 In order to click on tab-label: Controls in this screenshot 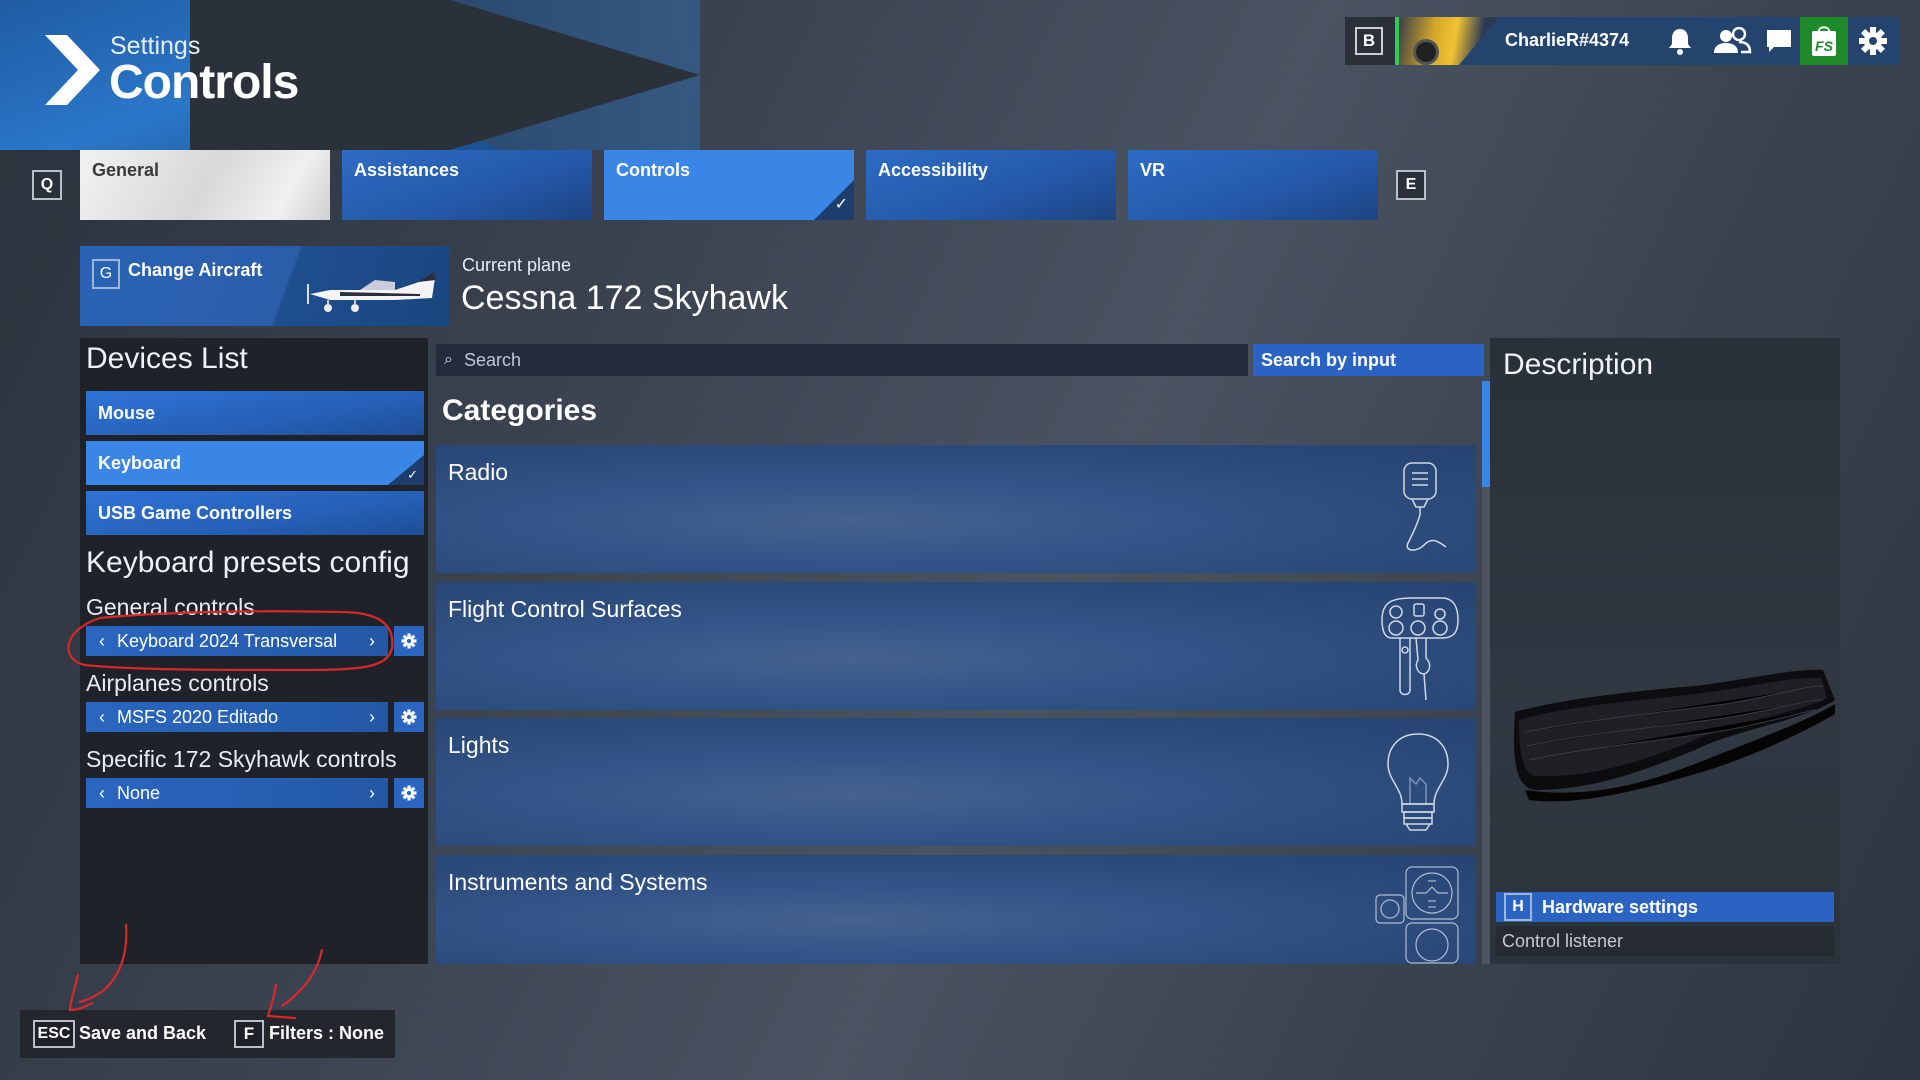, I will do `click(653, 170)`.